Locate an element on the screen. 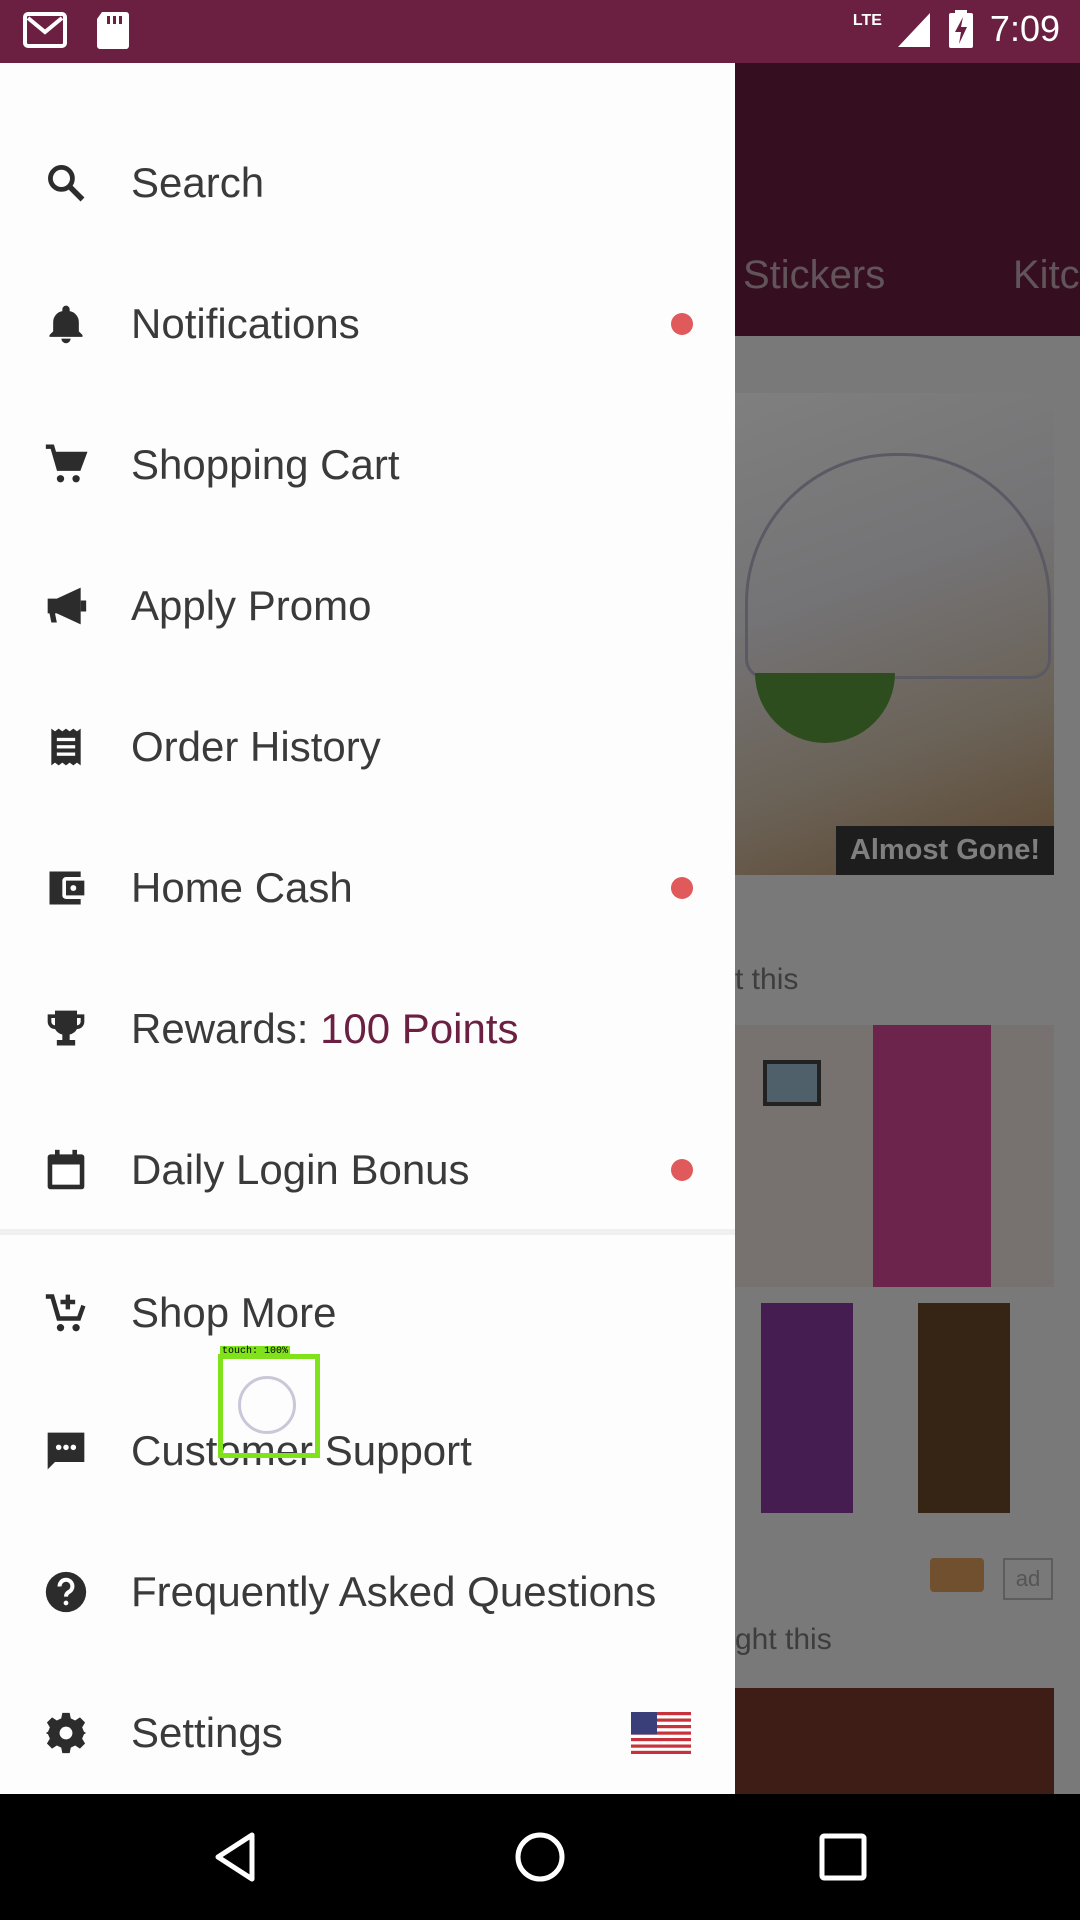 Image resolution: width=1080 pixels, height=1920 pixels. chat-icon is located at coordinates (66, 1451).